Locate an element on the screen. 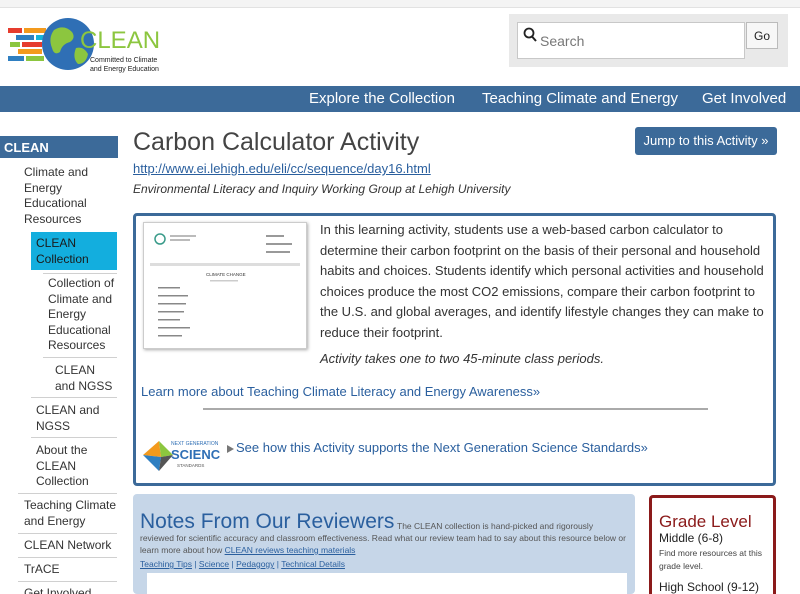  svg-text: STANDARDS is located at coordinates (190, 465).